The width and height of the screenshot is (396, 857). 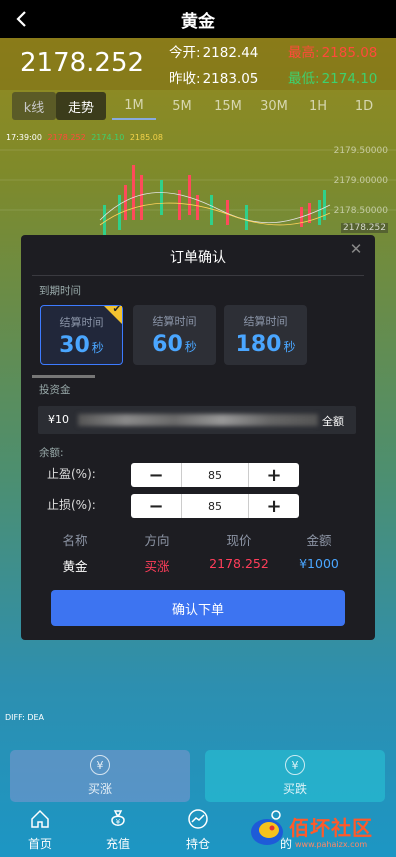 I want to click on order-amount: ¥1000, so click(x=319, y=563).